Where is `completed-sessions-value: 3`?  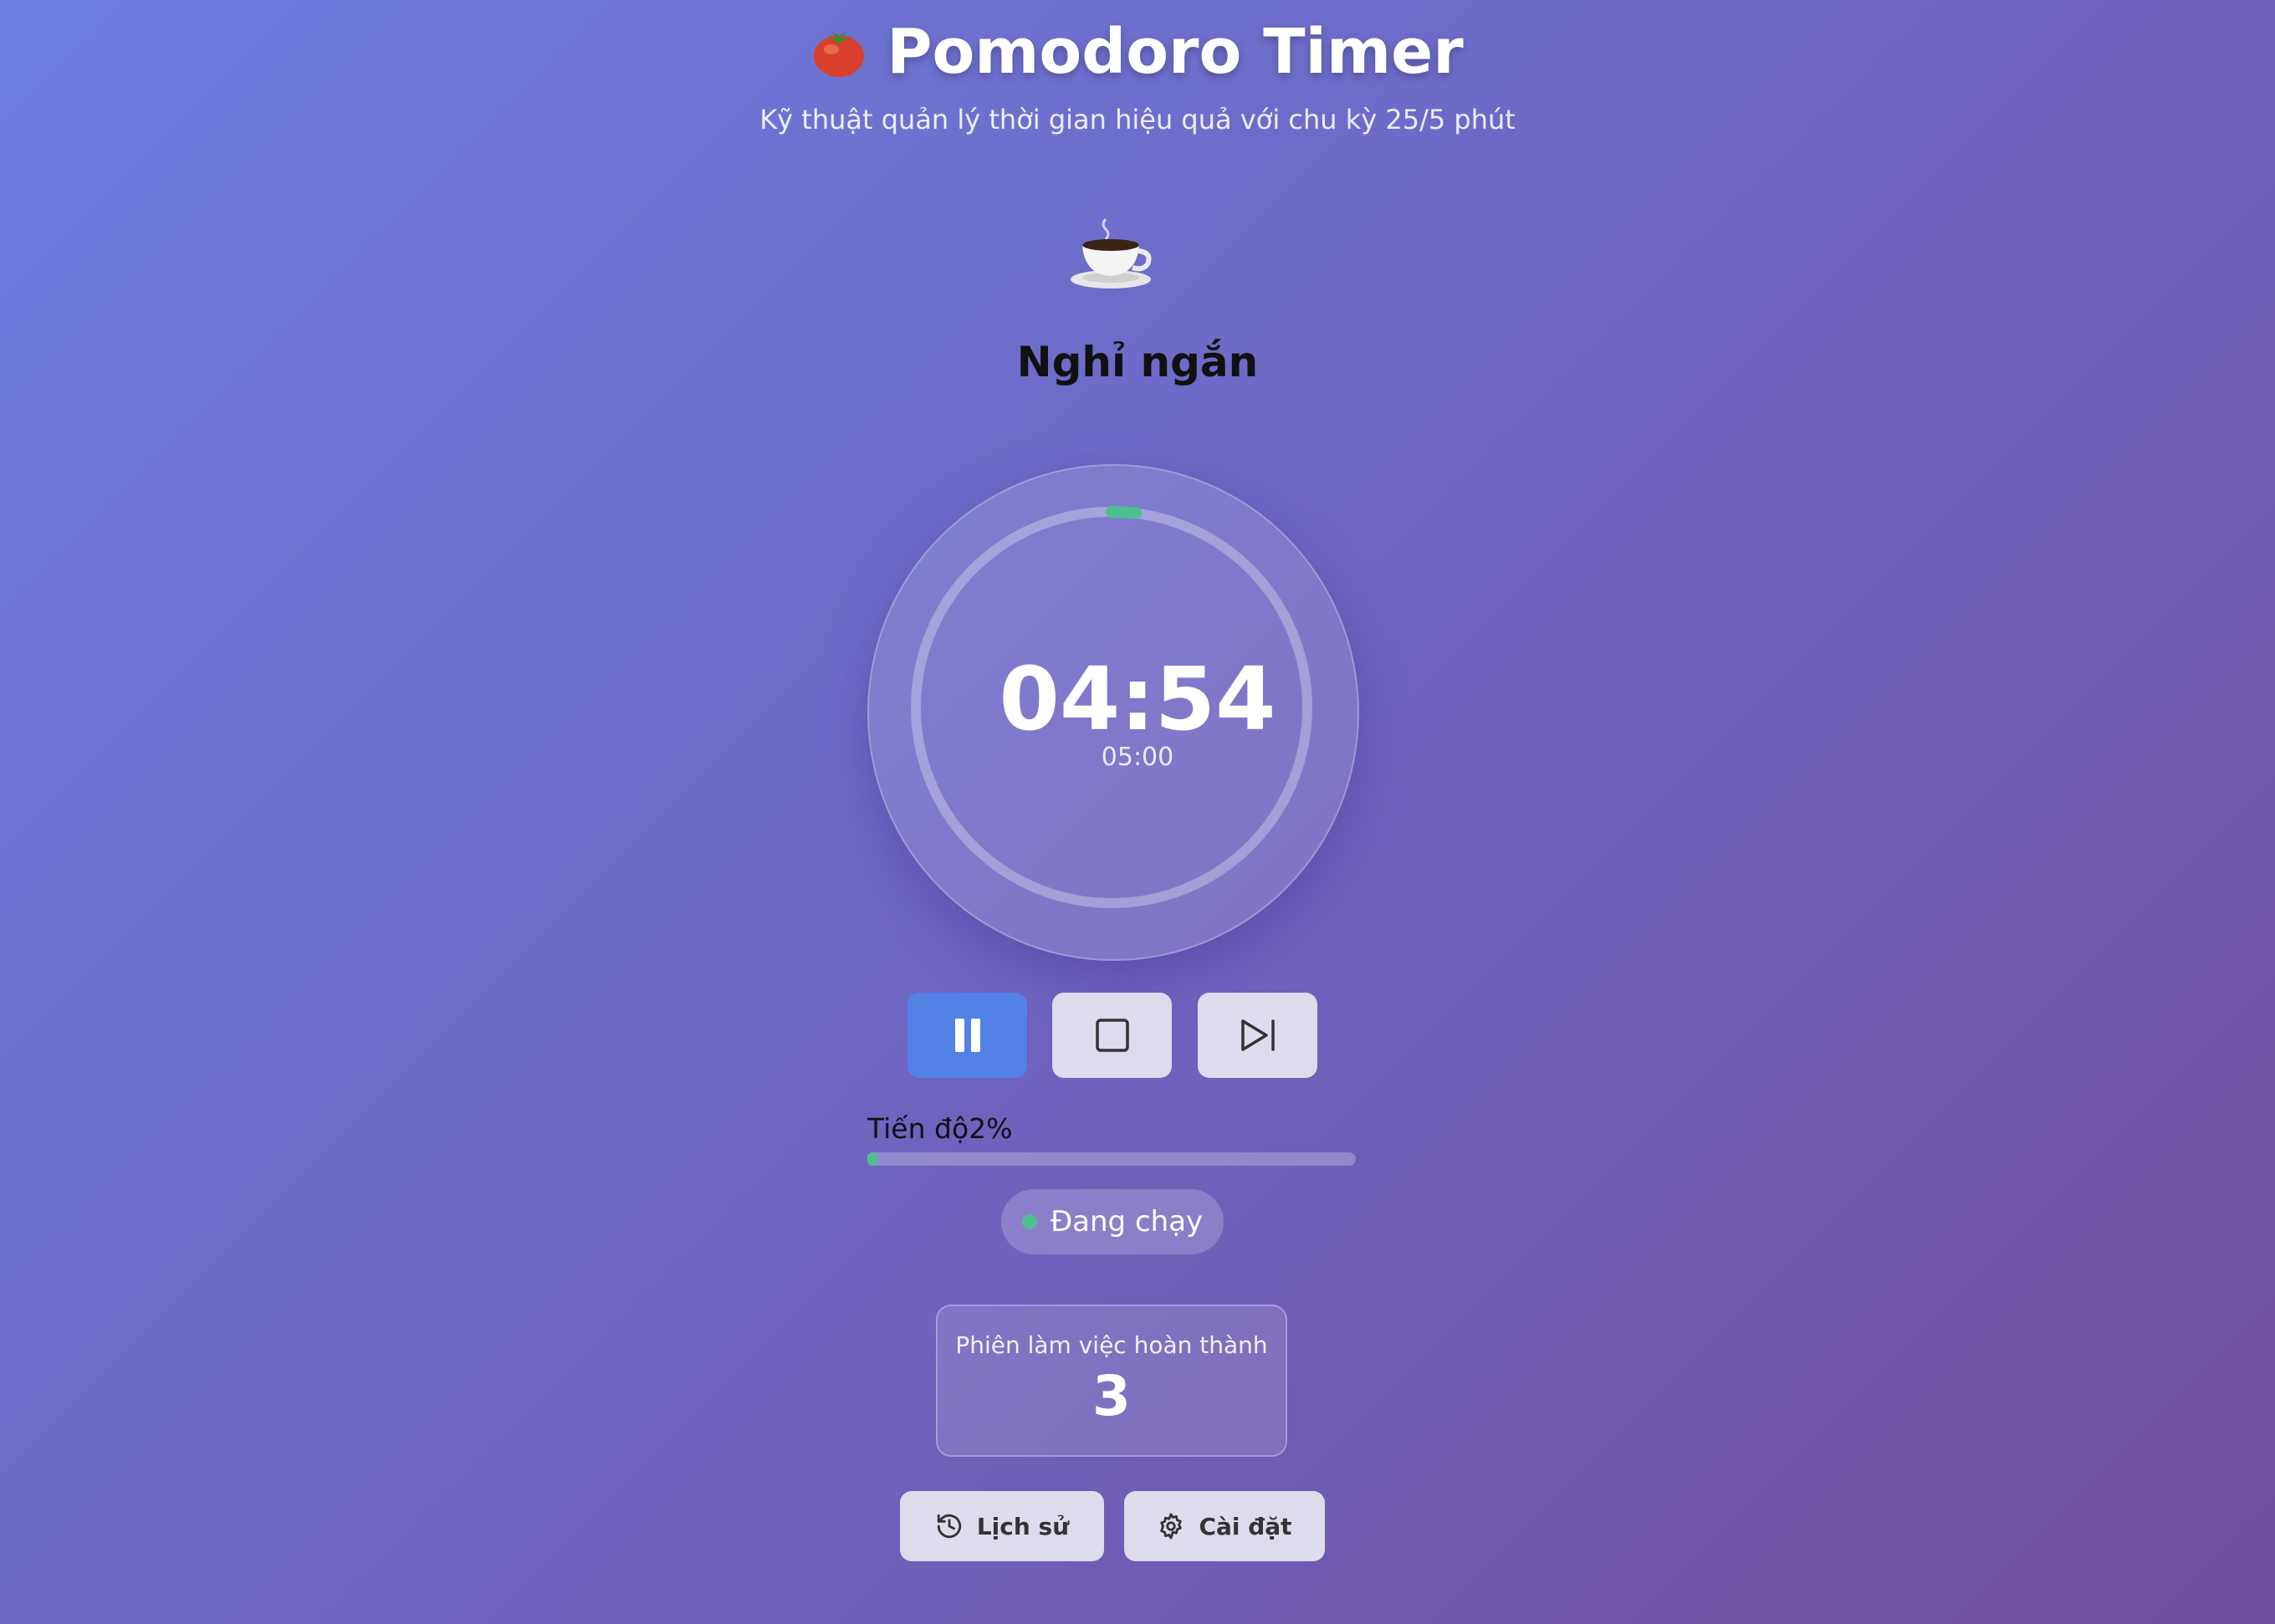 completed-sessions-value: 3 is located at coordinates (1111, 1396).